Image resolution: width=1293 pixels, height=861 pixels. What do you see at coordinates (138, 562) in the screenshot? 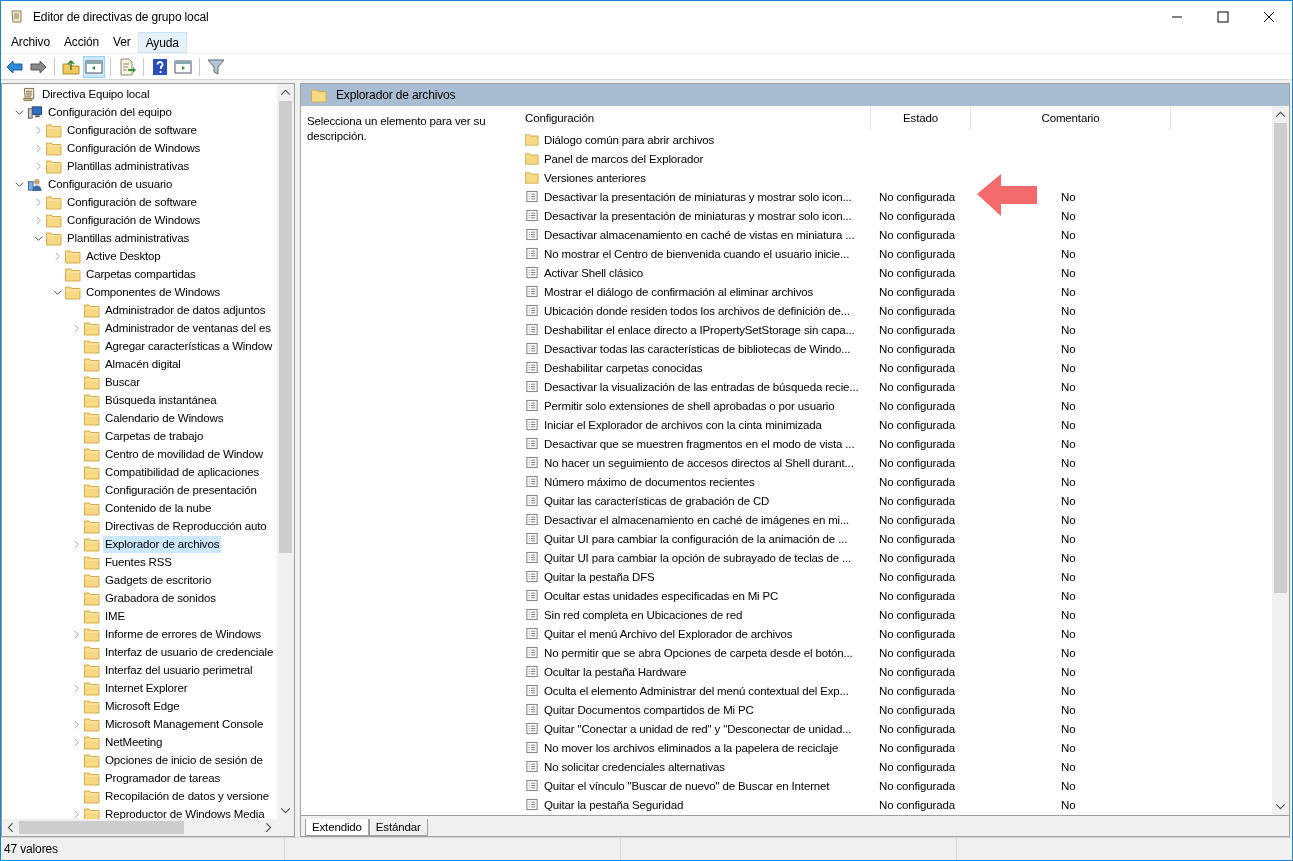
I see `tree-item: Fuentes RSS` at bounding box center [138, 562].